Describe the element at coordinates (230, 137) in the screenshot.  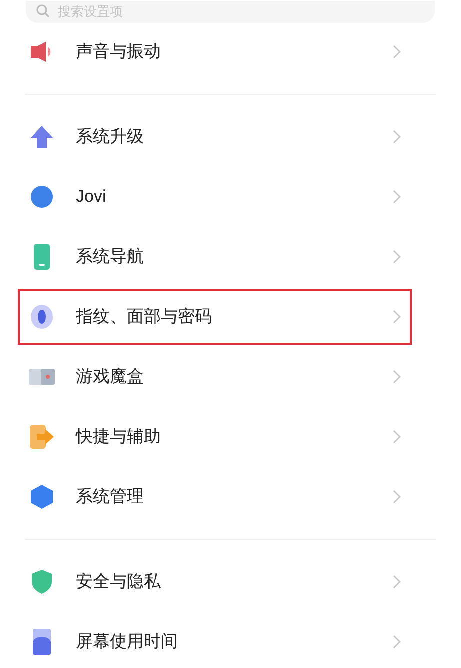
I see `settings-item: 系统升级` at that location.